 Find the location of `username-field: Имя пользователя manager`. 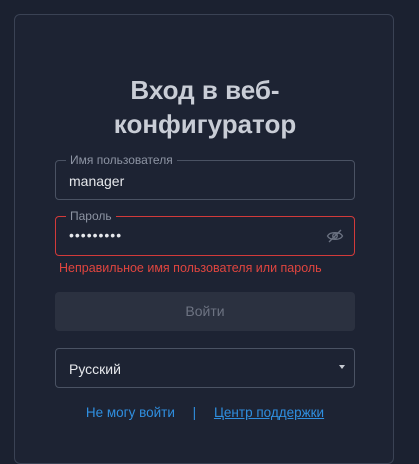

username-field: Имя пользователя manager is located at coordinates (205, 176).